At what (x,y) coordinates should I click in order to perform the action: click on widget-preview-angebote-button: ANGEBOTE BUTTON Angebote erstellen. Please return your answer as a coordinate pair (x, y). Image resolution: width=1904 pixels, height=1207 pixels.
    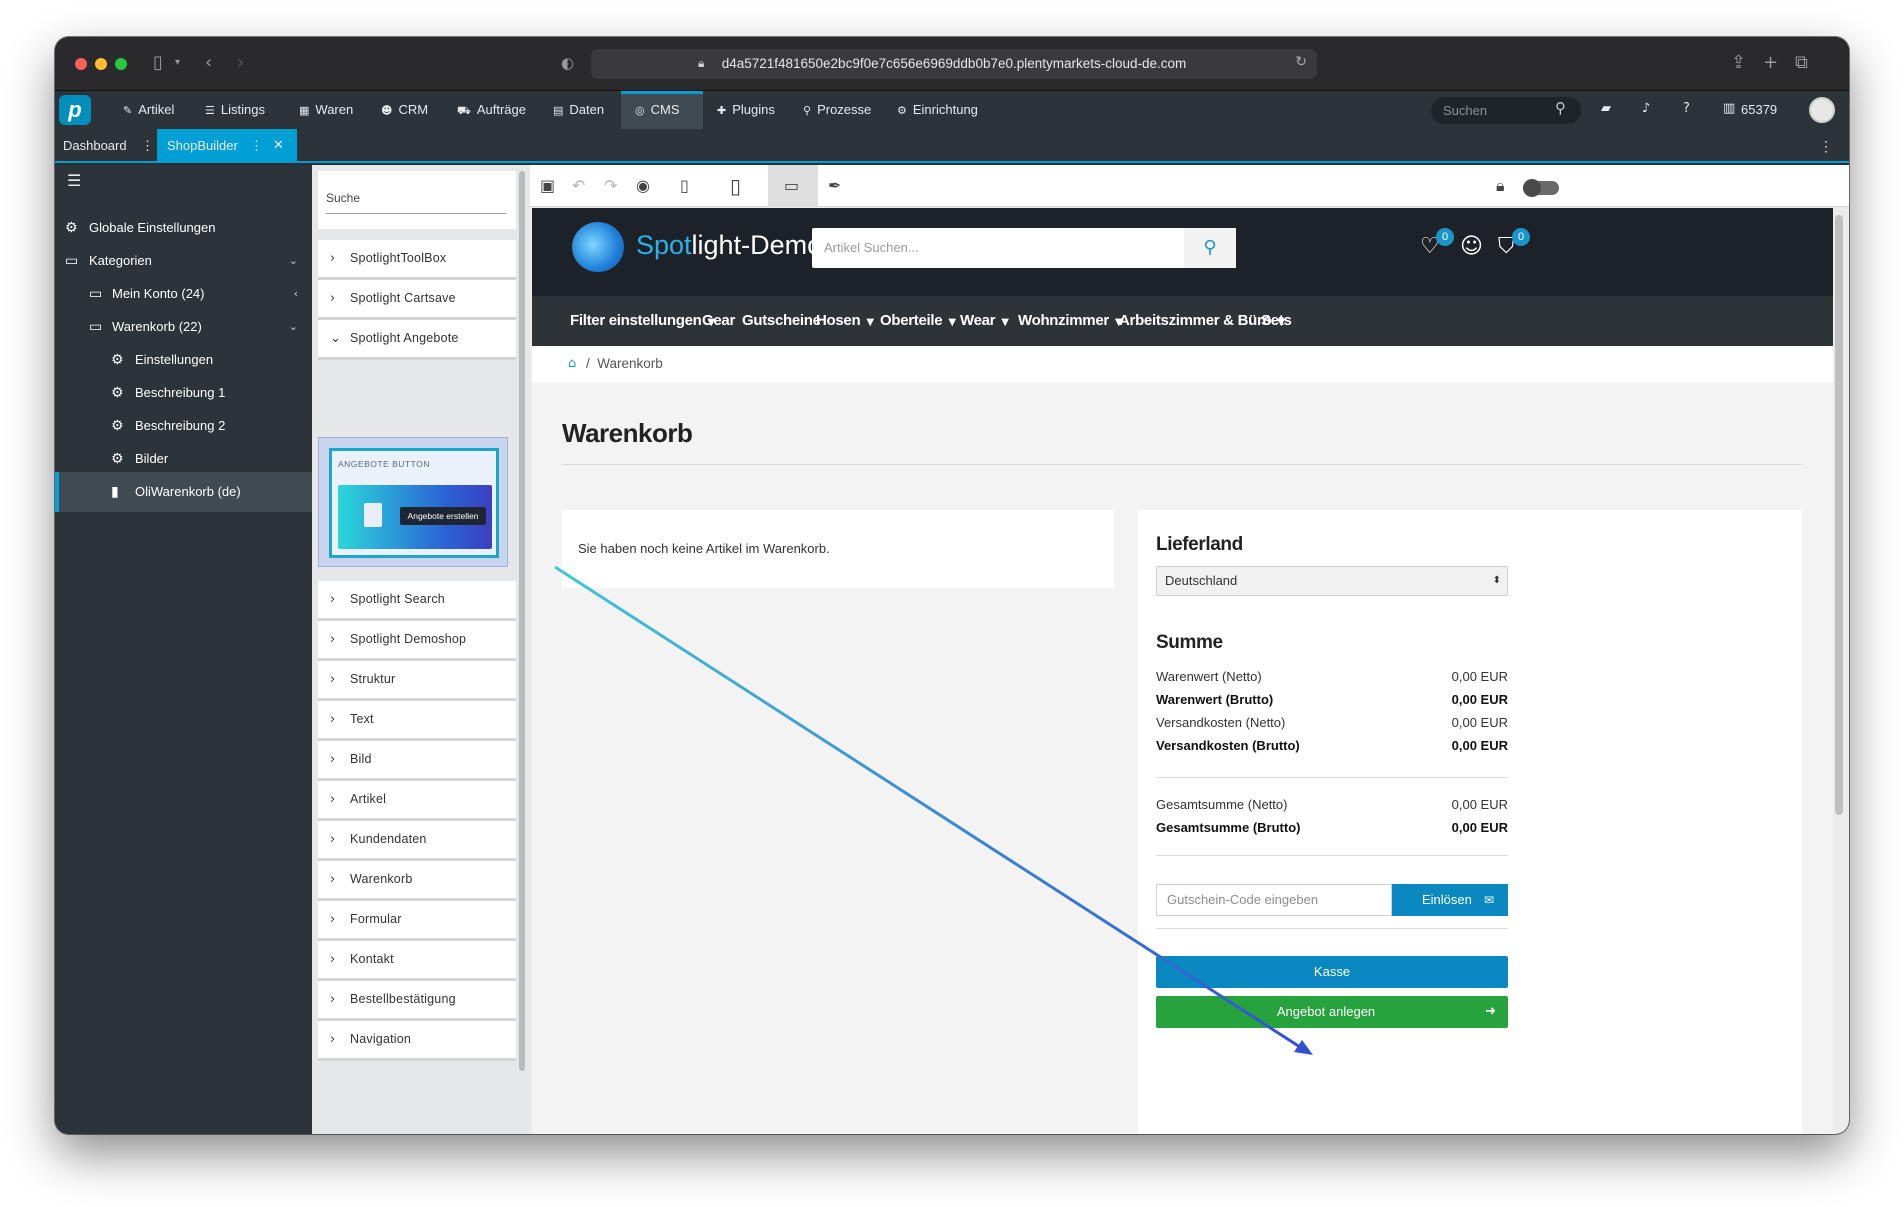
    Looking at the image, I should click on (413, 502).